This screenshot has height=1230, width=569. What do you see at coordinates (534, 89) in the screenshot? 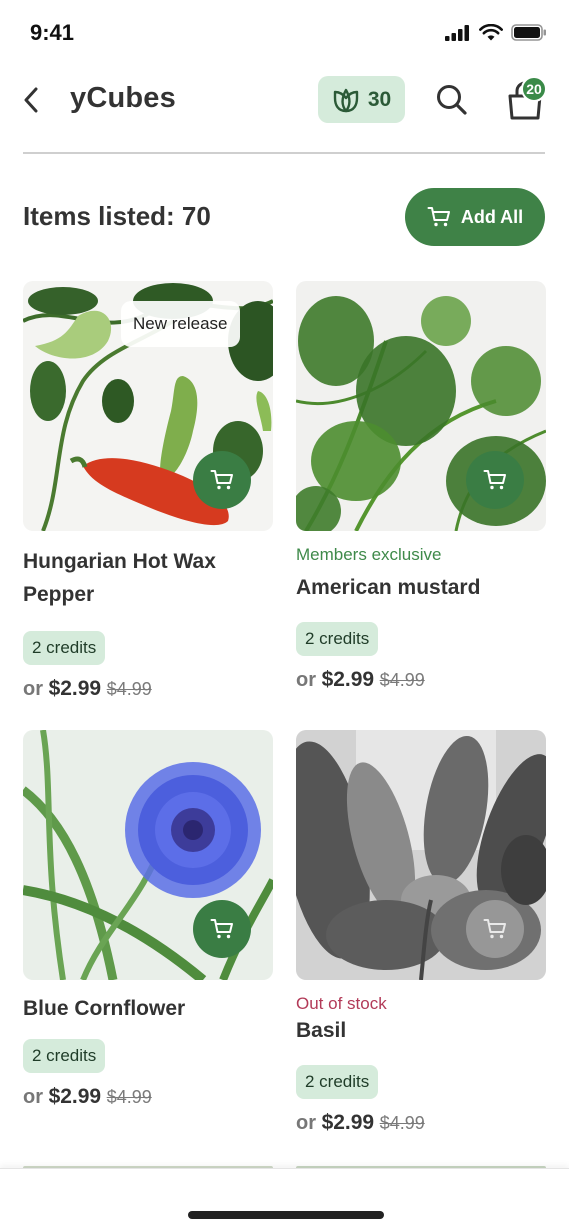
I see `cart-count-badge: 20` at bounding box center [534, 89].